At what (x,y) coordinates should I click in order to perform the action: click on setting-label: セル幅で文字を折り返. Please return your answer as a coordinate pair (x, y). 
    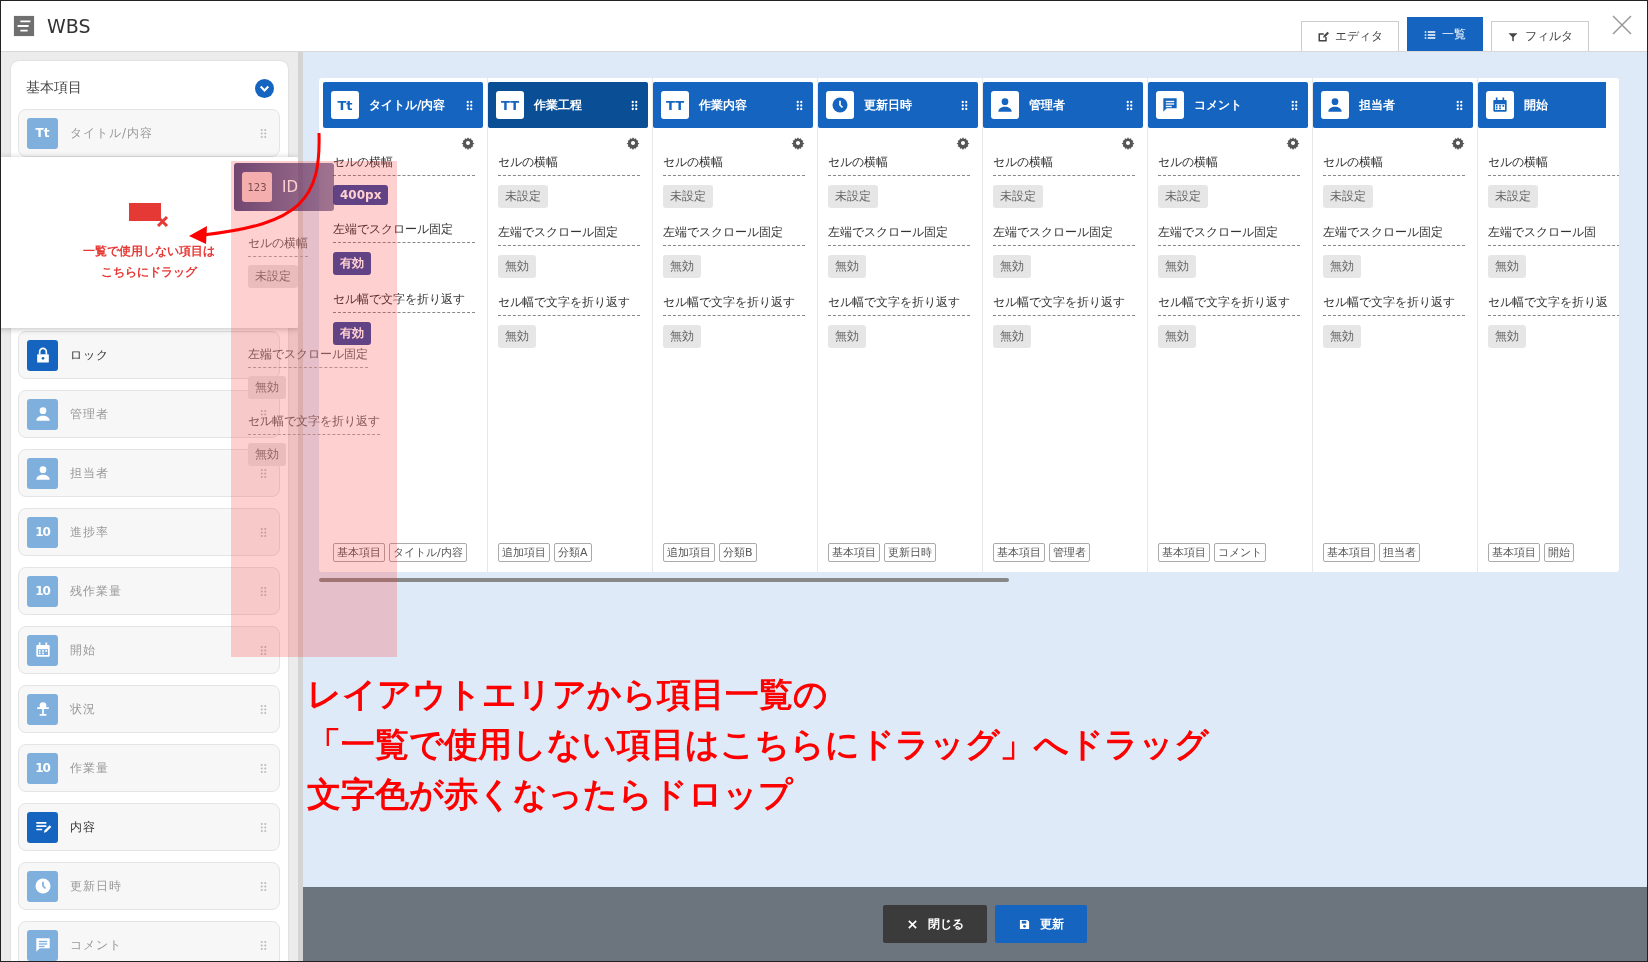
    Looking at the image, I should click on (1553, 305).